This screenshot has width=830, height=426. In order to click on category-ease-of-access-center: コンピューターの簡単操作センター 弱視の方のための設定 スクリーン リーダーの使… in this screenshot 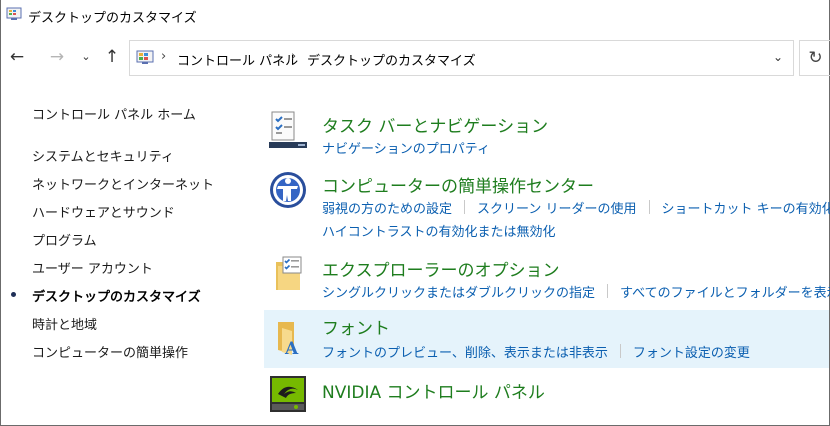, I will do `click(547, 204)`.